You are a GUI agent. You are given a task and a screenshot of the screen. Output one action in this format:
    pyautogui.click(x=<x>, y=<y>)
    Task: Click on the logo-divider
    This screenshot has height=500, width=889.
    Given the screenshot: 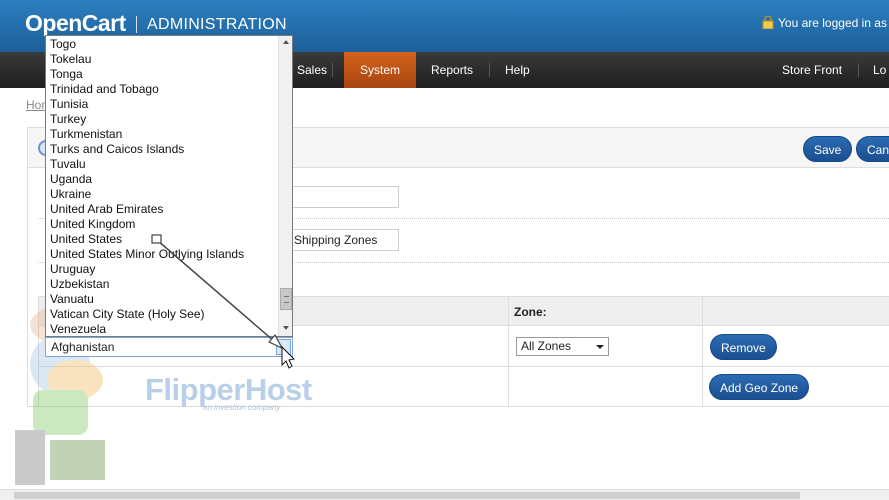 What is the action you would take?
    pyautogui.click(x=136, y=24)
    